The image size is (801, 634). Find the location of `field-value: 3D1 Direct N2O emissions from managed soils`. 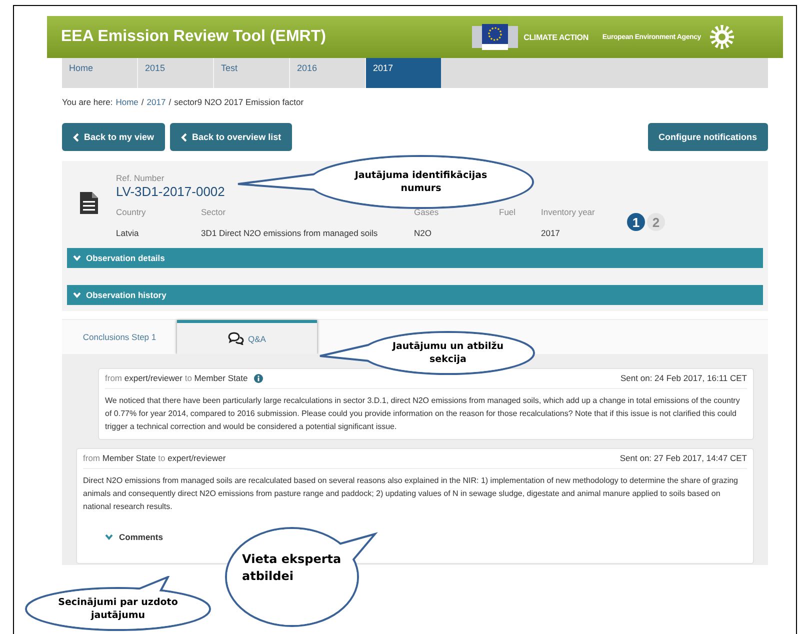

field-value: 3D1 Direct N2O emissions from managed soils is located at coordinates (290, 233).